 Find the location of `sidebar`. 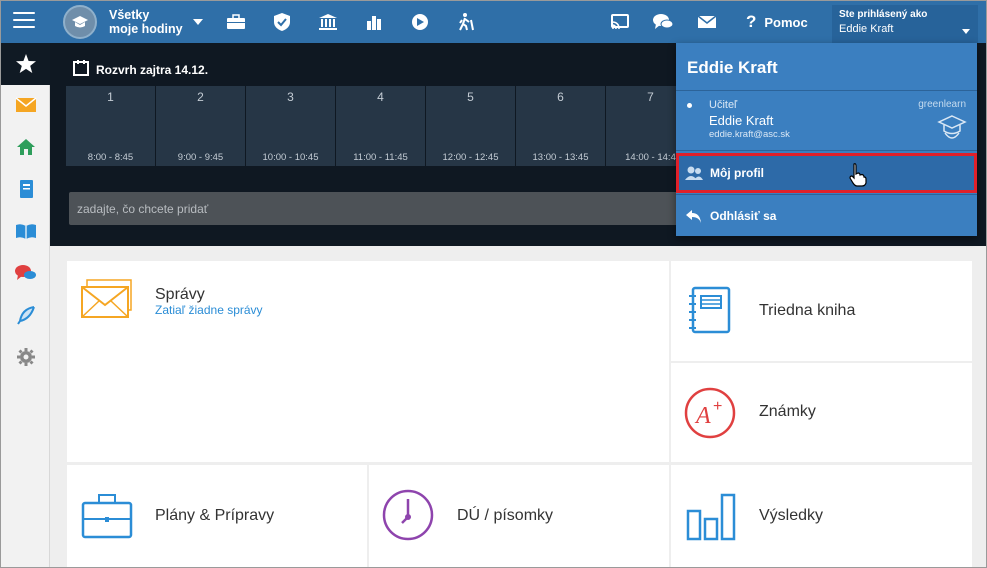

sidebar is located at coordinates (25, 305).